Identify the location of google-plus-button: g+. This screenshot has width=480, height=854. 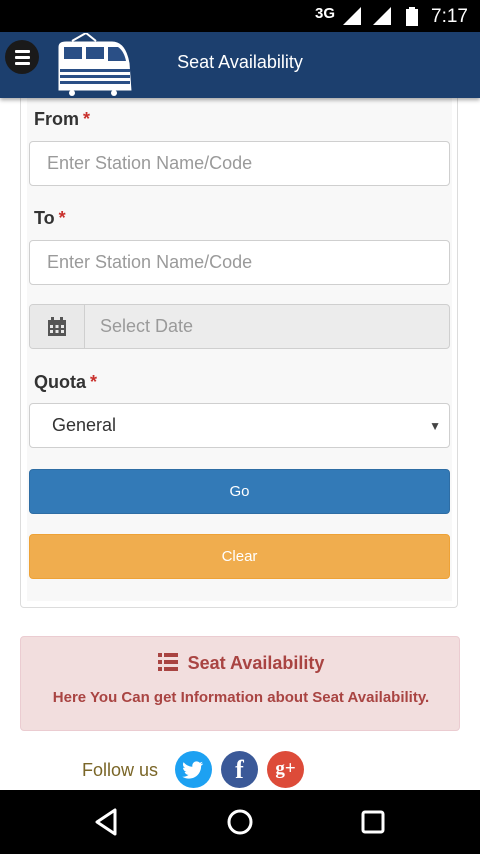
(285, 769).